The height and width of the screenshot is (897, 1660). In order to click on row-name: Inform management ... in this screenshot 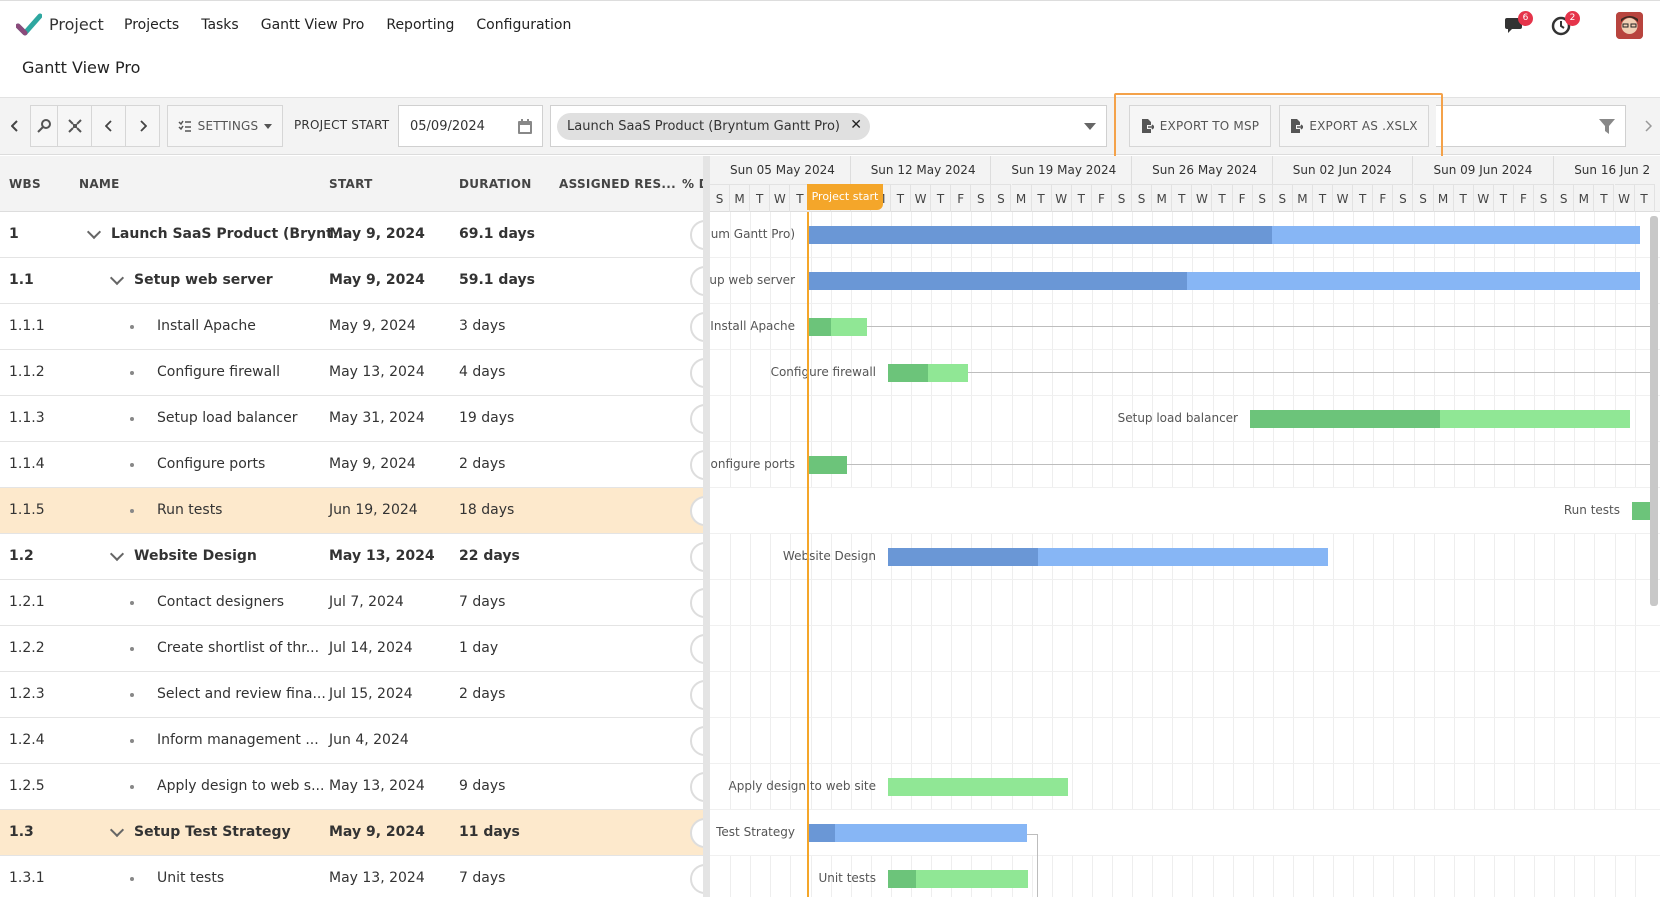, I will do `click(238, 740)`.